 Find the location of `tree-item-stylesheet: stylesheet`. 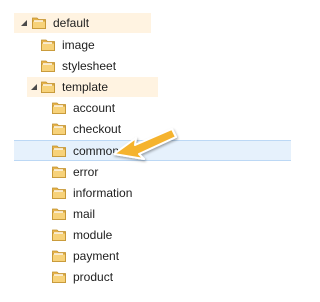

tree-item-stylesheet: stylesheet is located at coordinates (82, 66).